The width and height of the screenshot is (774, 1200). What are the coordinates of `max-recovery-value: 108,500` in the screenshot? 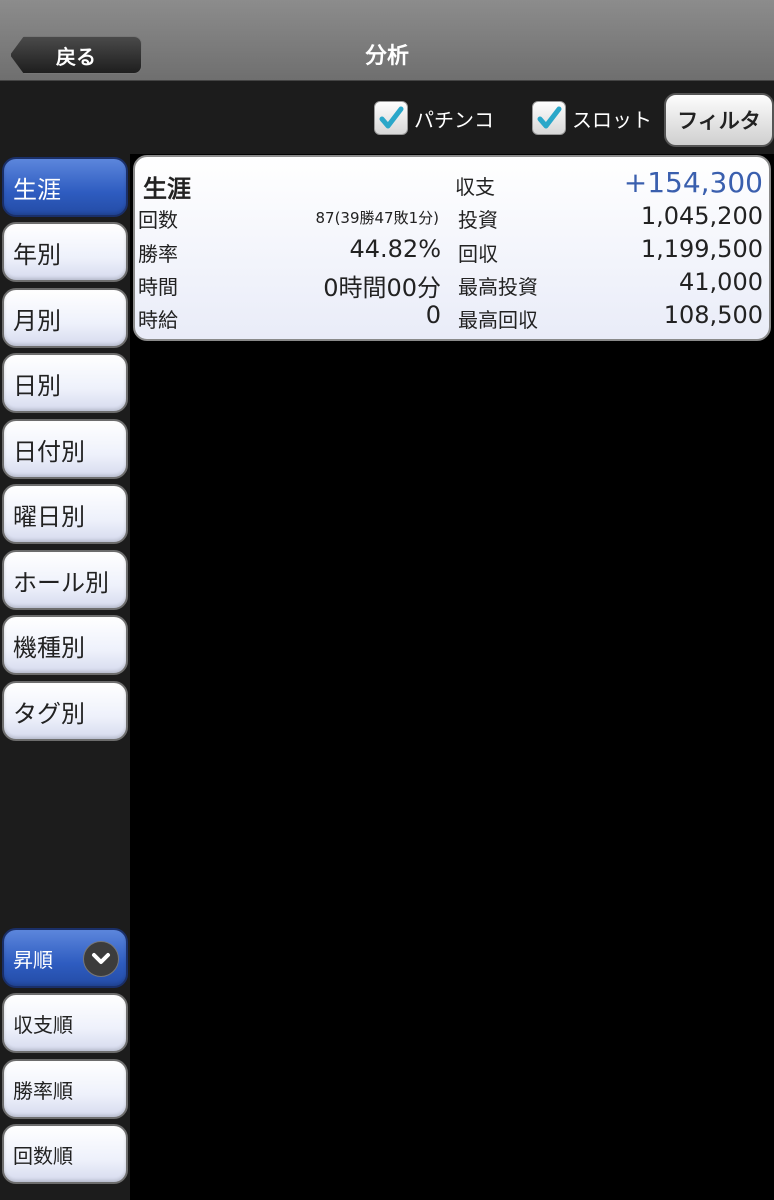 It's located at (713, 315).